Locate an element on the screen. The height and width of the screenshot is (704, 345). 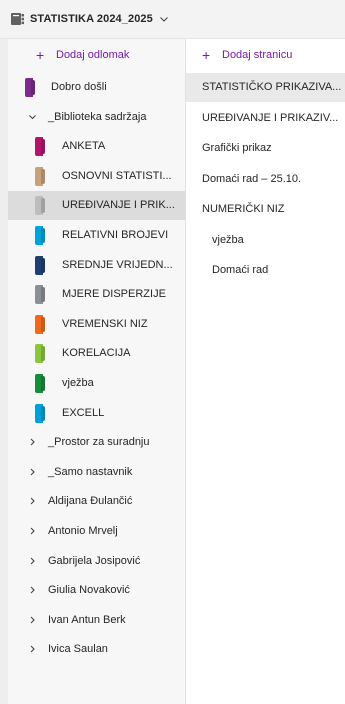
section-group: _Biblioteka sadržaja is located at coordinates (96, 117).